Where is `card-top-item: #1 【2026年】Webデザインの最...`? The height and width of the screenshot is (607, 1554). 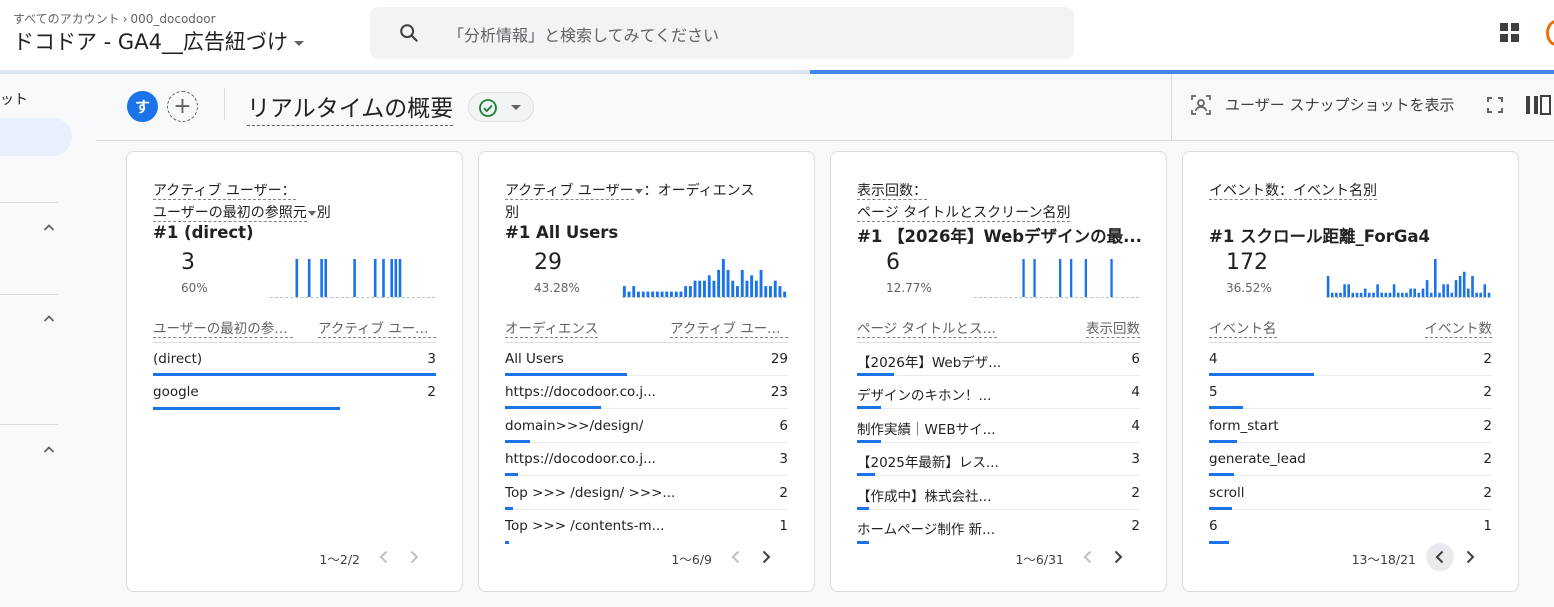 card-top-item: #1 【2026年】Webデザインの最... is located at coordinates (999, 236).